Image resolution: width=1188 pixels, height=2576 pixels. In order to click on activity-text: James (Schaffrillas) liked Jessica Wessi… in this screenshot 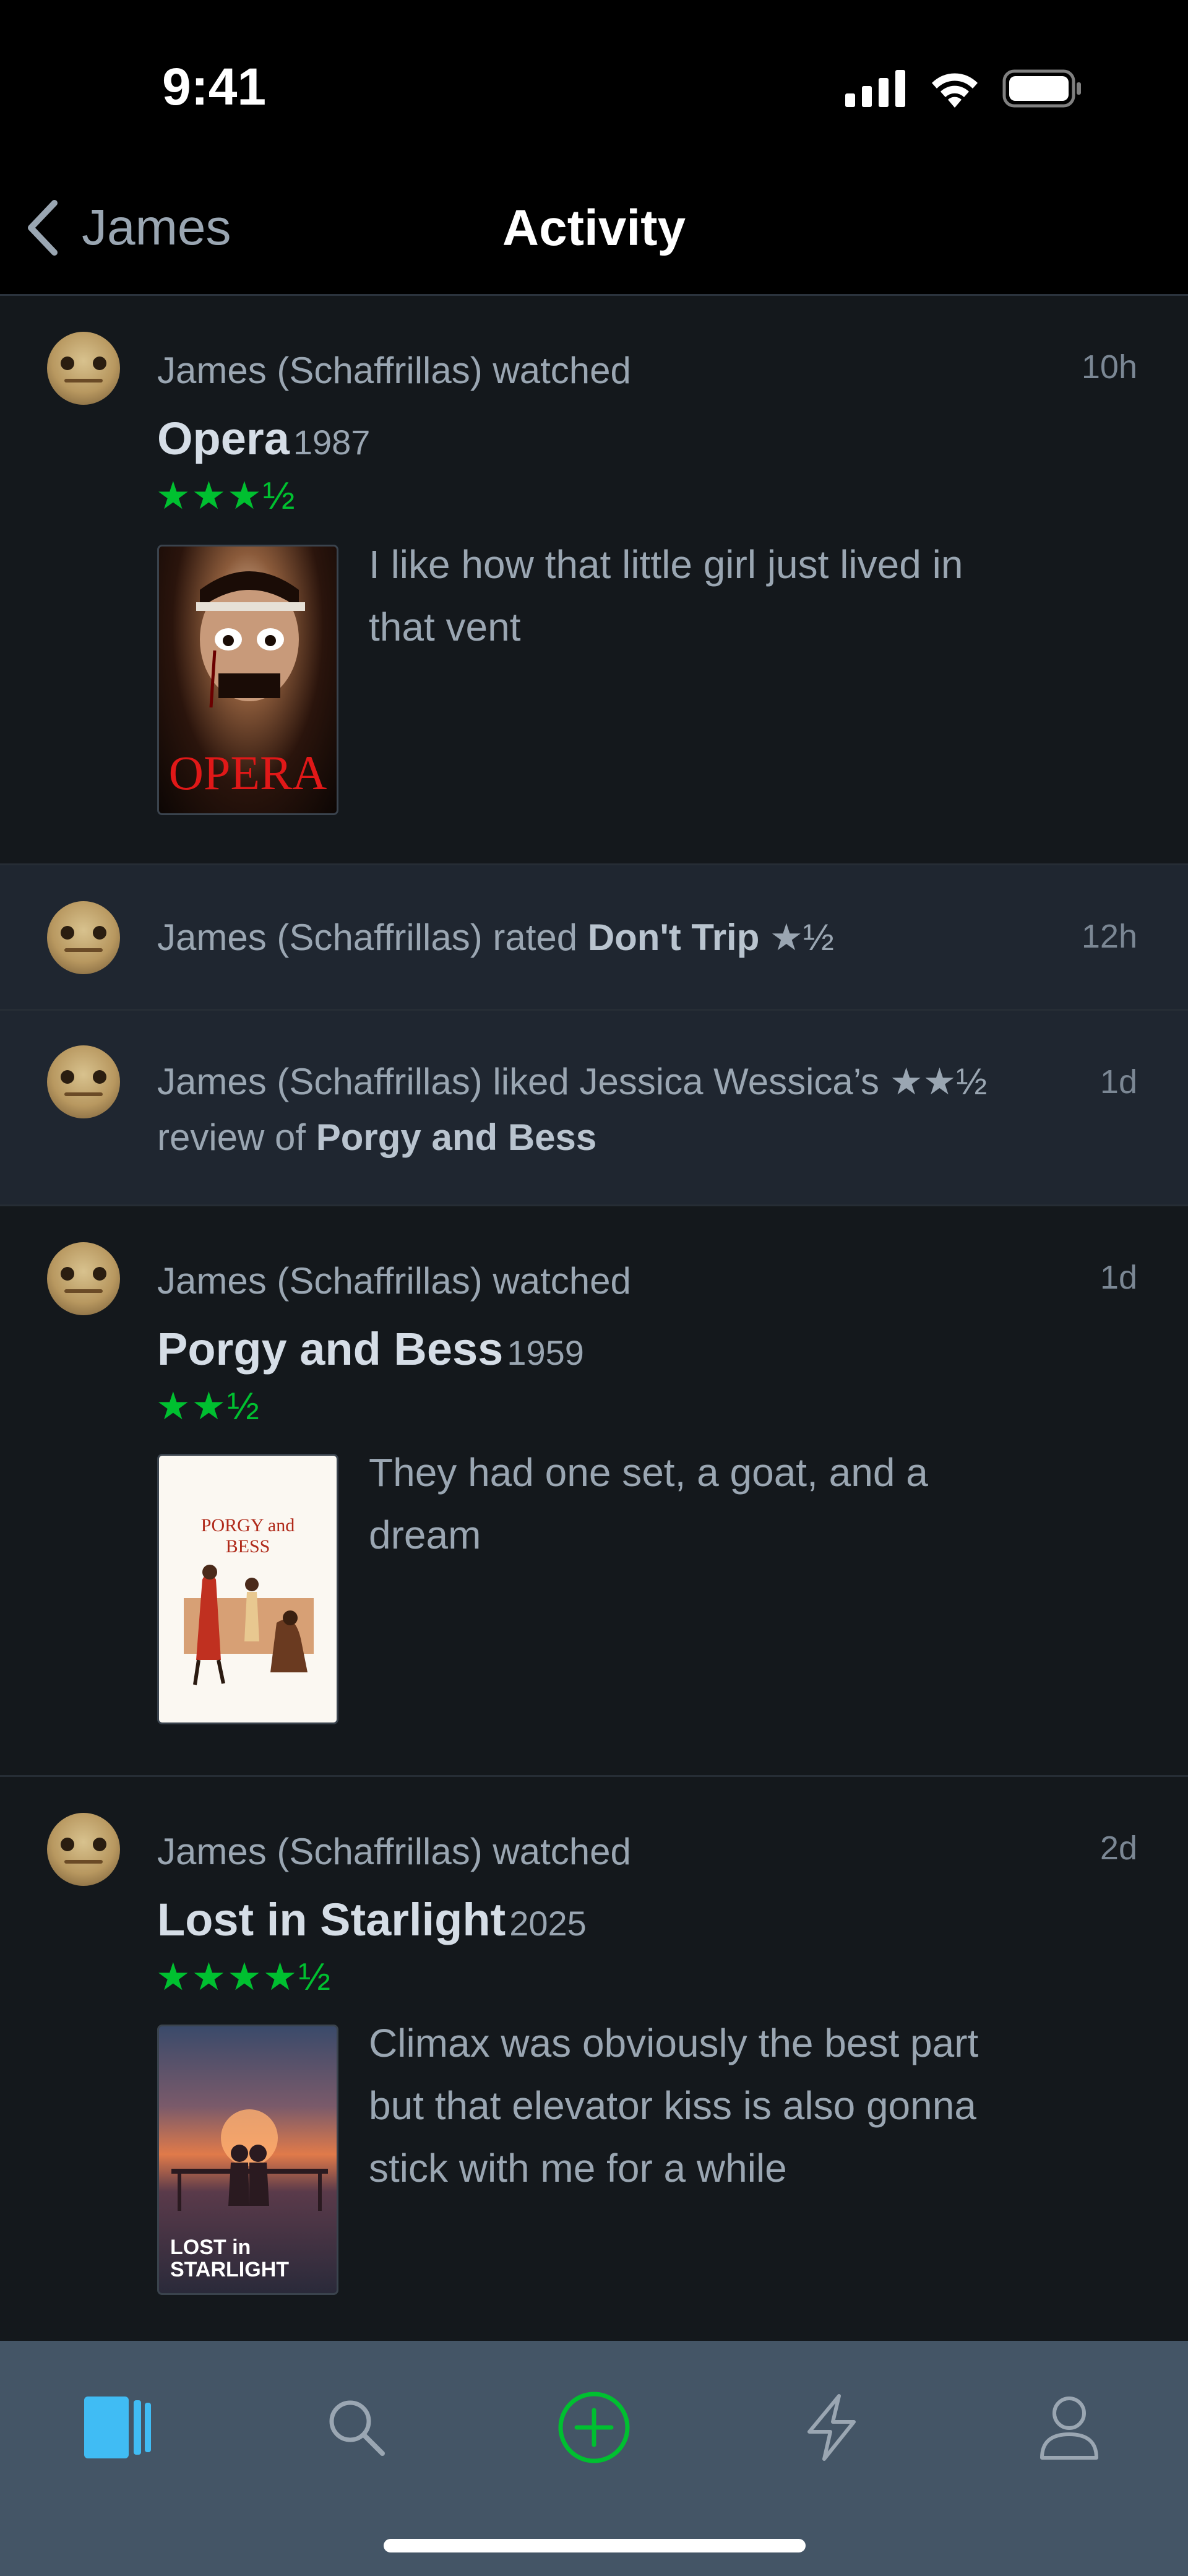, I will do `click(590, 1109)`.